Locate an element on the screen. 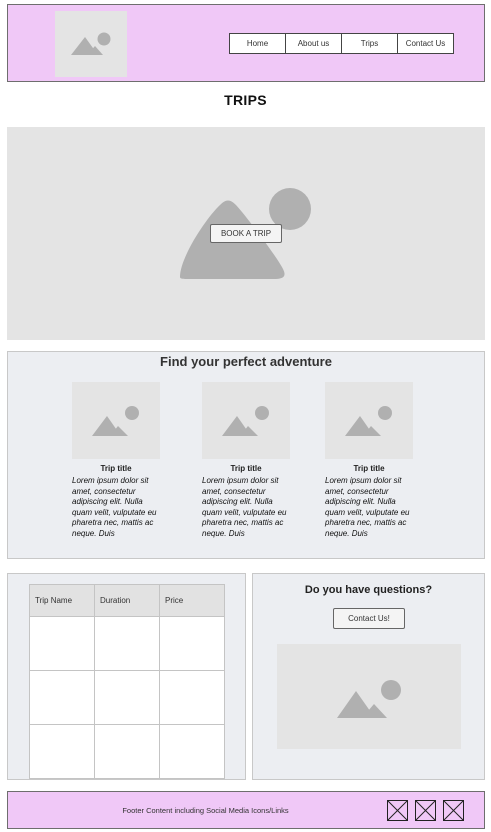 The width and height of the screenshot is (491, 832). nav-trips-link: Trips is located at coordinates (370, 43).